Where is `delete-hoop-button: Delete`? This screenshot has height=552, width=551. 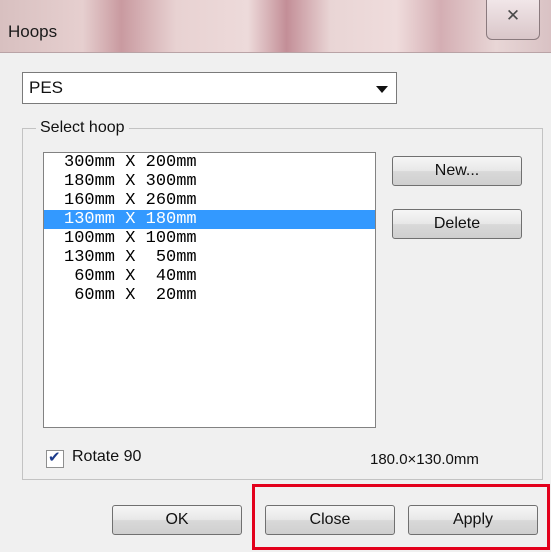
delete-hoop-button: Delete is located at coordinates (457, 224).